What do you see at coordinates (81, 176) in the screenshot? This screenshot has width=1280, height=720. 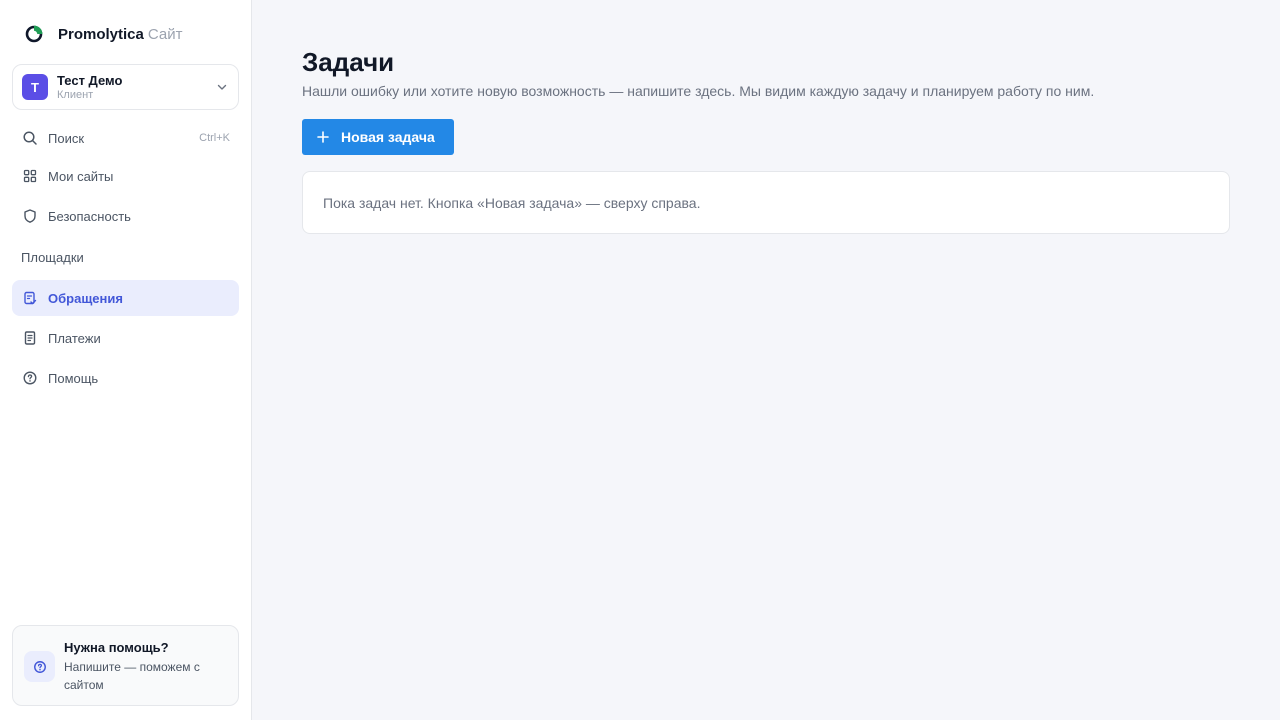 I see `sidebar-item-label: Мои сайты` at bounding box center [81, 176].